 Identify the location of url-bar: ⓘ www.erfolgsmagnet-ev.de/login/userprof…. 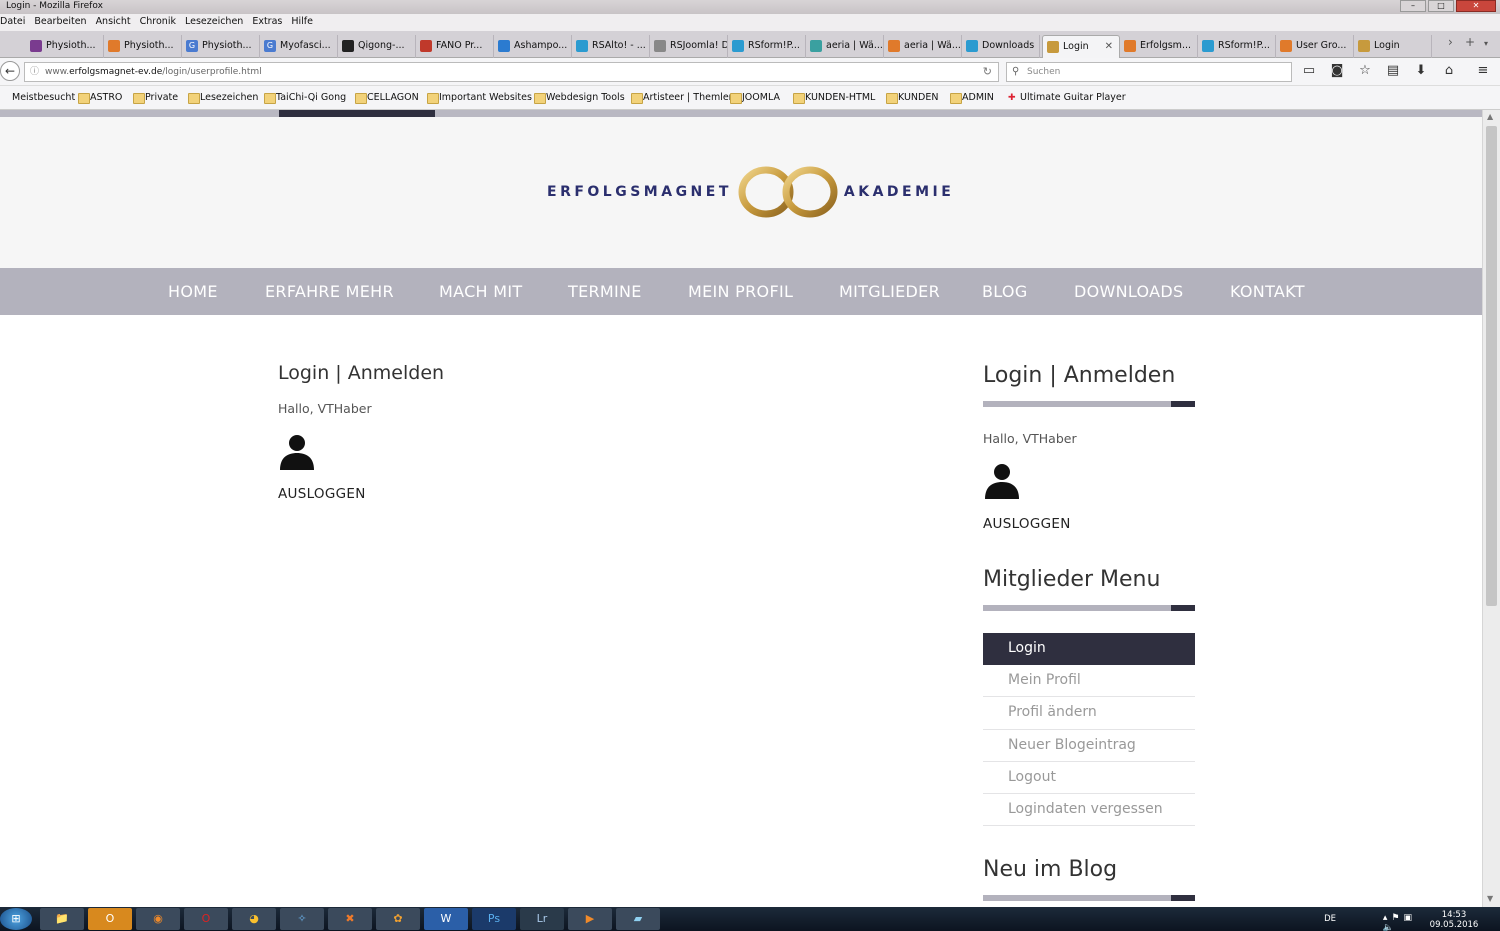
(511, 72).